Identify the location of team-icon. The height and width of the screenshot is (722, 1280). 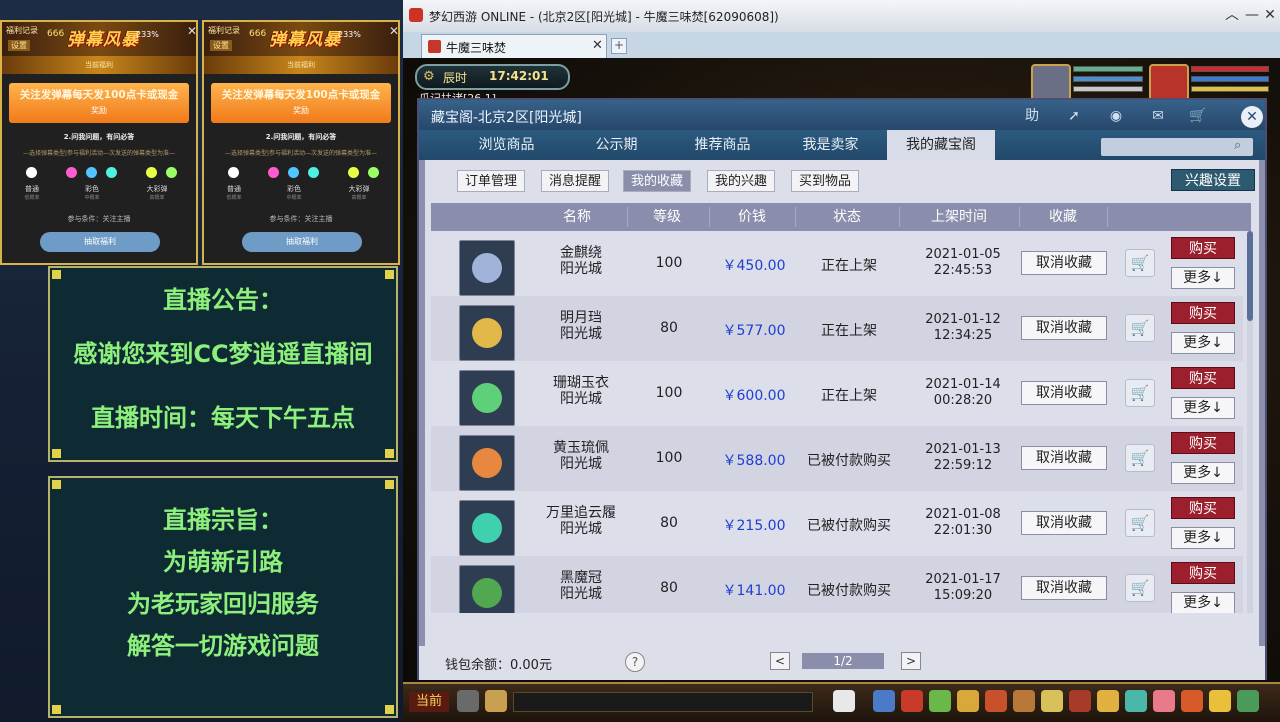
(996, 701).